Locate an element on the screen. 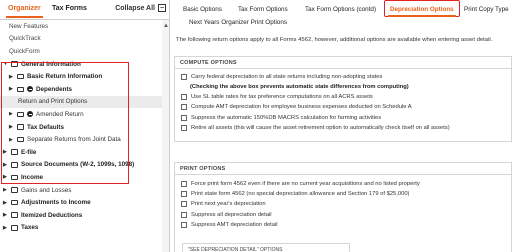 The image size is (515, 252). scroll-up-icon: ▲ is located at coordinates (166, 26).